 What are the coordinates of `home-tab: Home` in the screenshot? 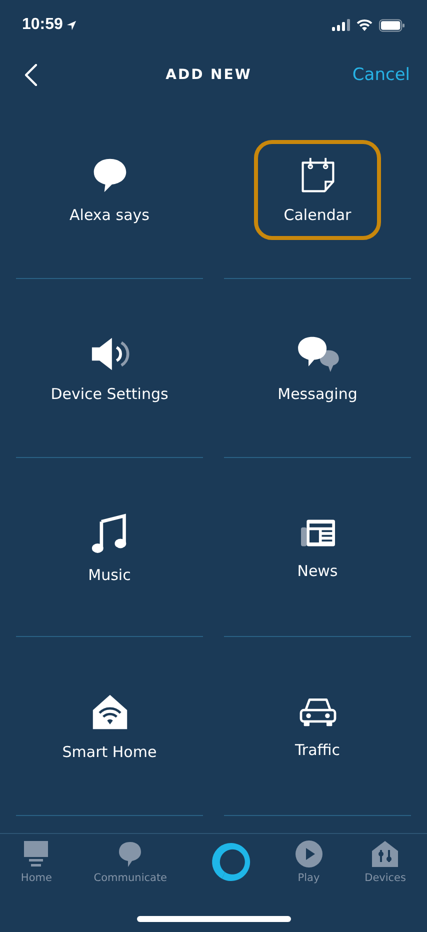 It's located at (36, 862).